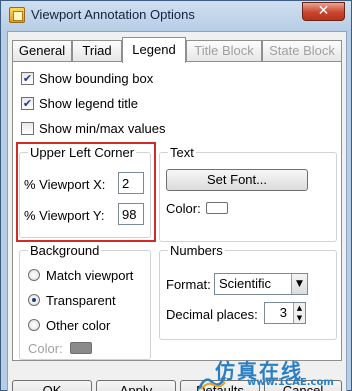  What do you see at coordinates (81, 300) in the screenshot?
I see `transparent-label: Transparent` at bounding box center [81, 300].